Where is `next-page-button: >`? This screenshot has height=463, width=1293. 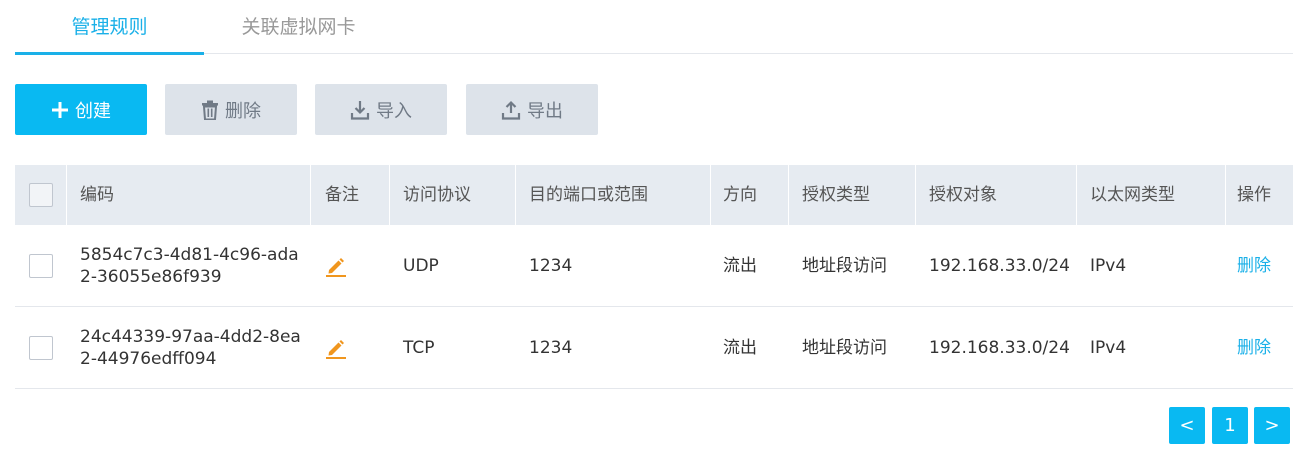
next-page-button: > is located at coordinates (1272, 425).